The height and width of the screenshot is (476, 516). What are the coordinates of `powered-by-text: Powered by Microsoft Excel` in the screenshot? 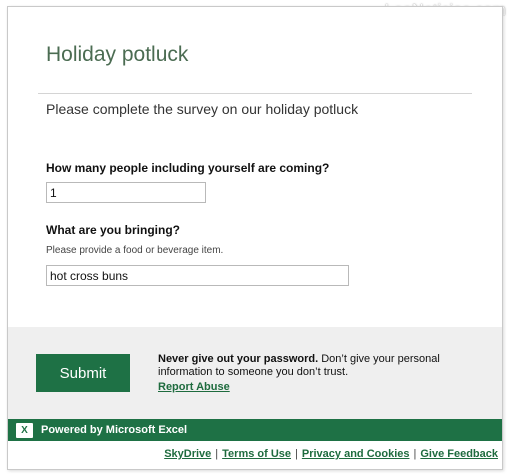 It's located at (114, 430).